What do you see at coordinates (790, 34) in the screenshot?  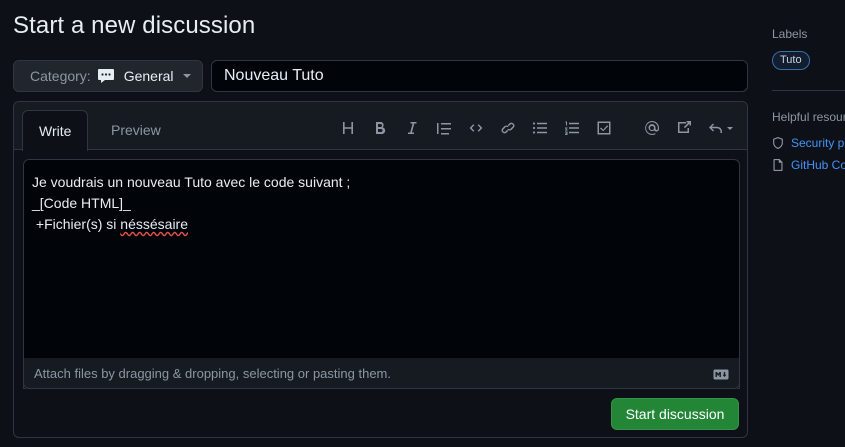 I see `labels-heading: Labels` at bounding box center [790, 34].